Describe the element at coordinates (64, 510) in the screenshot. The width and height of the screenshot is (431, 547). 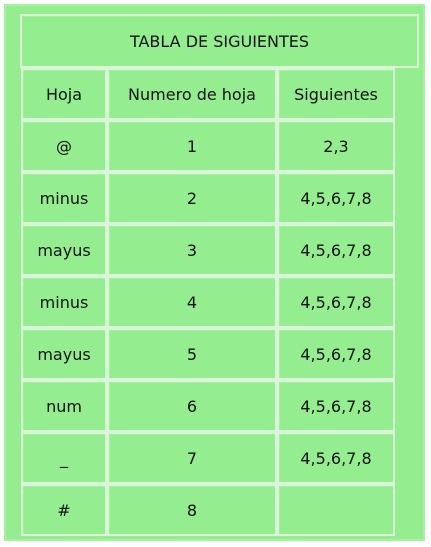
I see `table-cell-hoja: #` at that location.